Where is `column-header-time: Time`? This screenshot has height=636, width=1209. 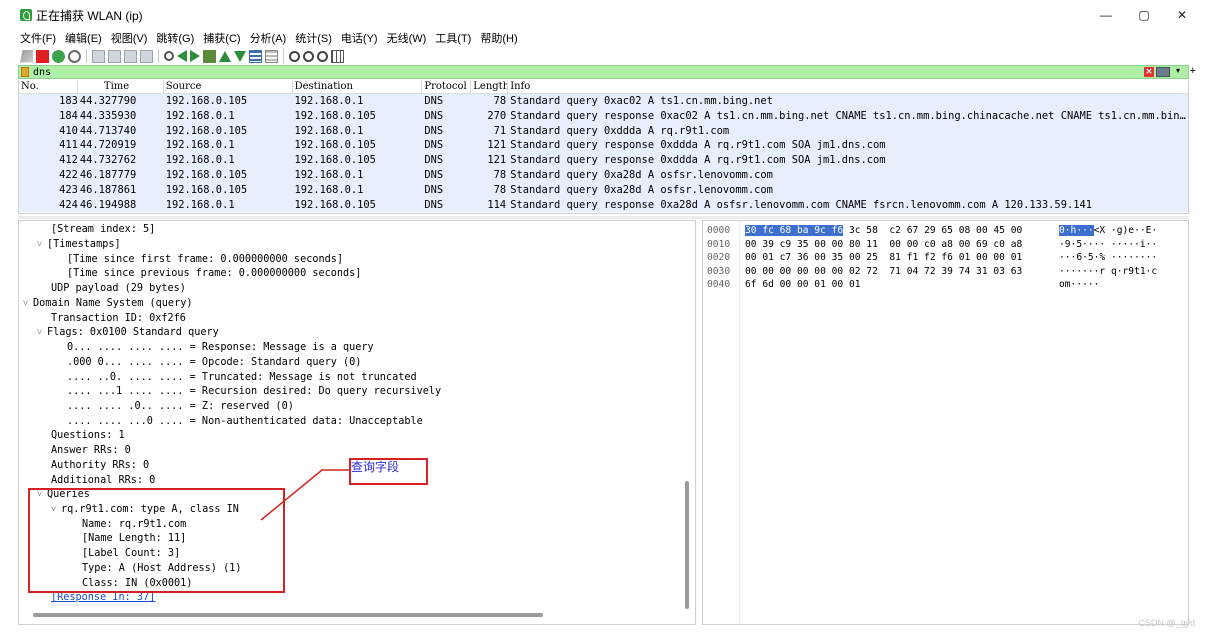
column-header-time: Time is located at coordinates (121, 86).